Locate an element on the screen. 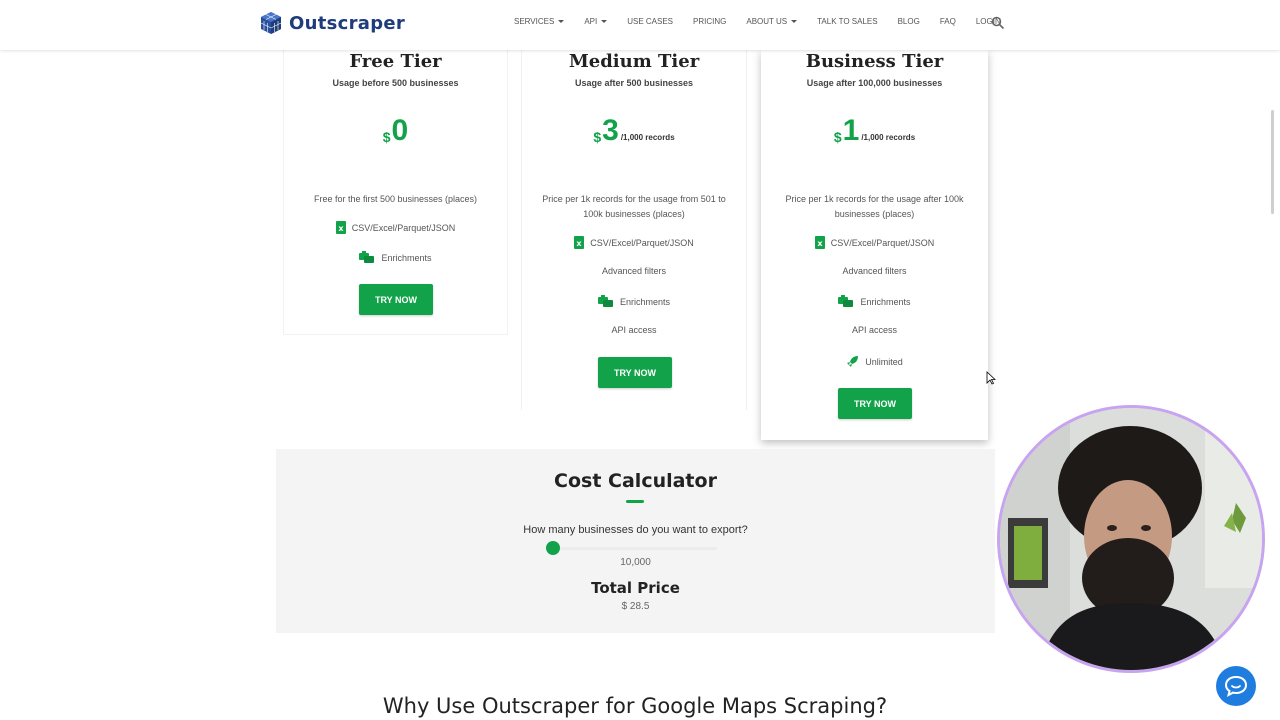  nav-services: SERVICES is located at coordinates (539, 21).